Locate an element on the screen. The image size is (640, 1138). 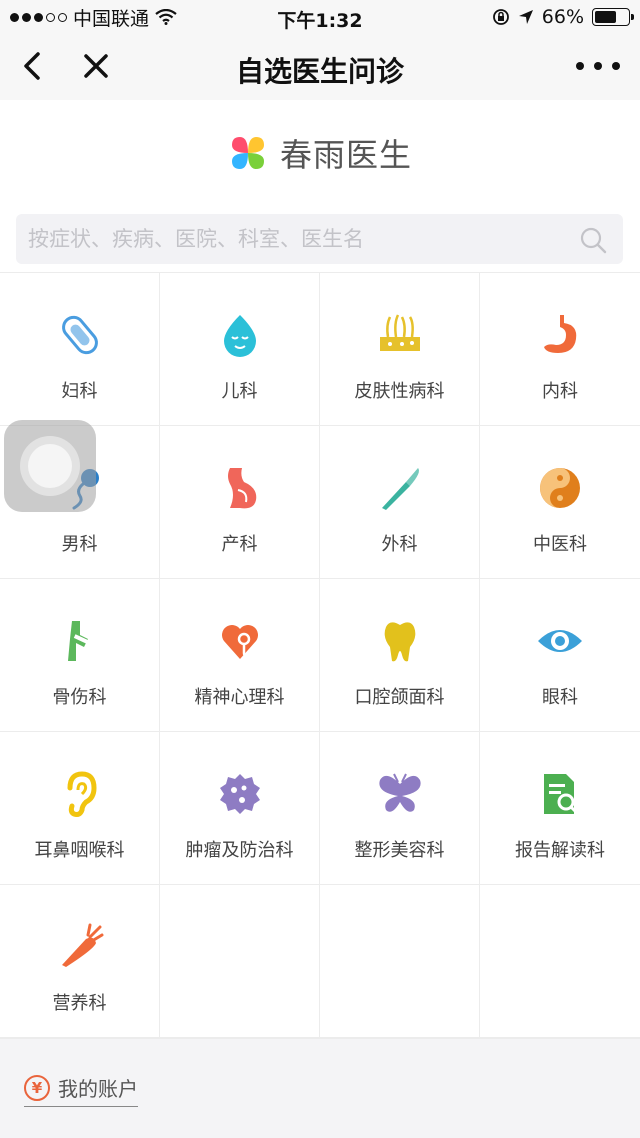
department-label: 妇科 is located at coordinates (79, 391).